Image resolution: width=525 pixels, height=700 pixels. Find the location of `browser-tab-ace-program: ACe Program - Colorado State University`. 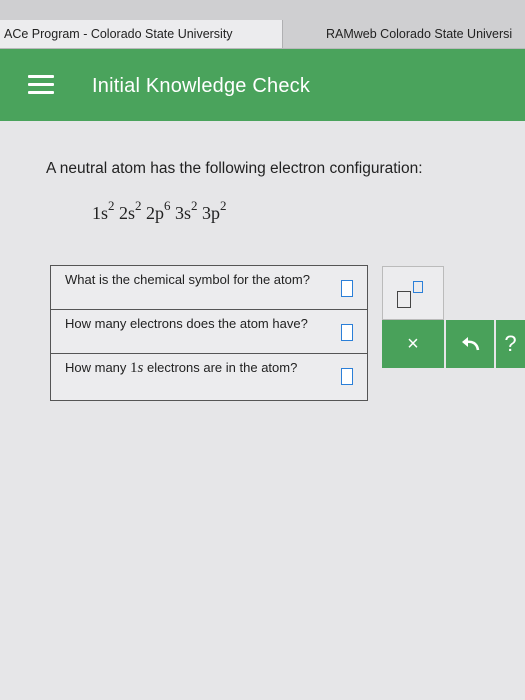

browser-tab-ace-program: ACe Program - Colorado State University is located at coordinates (141, 34).